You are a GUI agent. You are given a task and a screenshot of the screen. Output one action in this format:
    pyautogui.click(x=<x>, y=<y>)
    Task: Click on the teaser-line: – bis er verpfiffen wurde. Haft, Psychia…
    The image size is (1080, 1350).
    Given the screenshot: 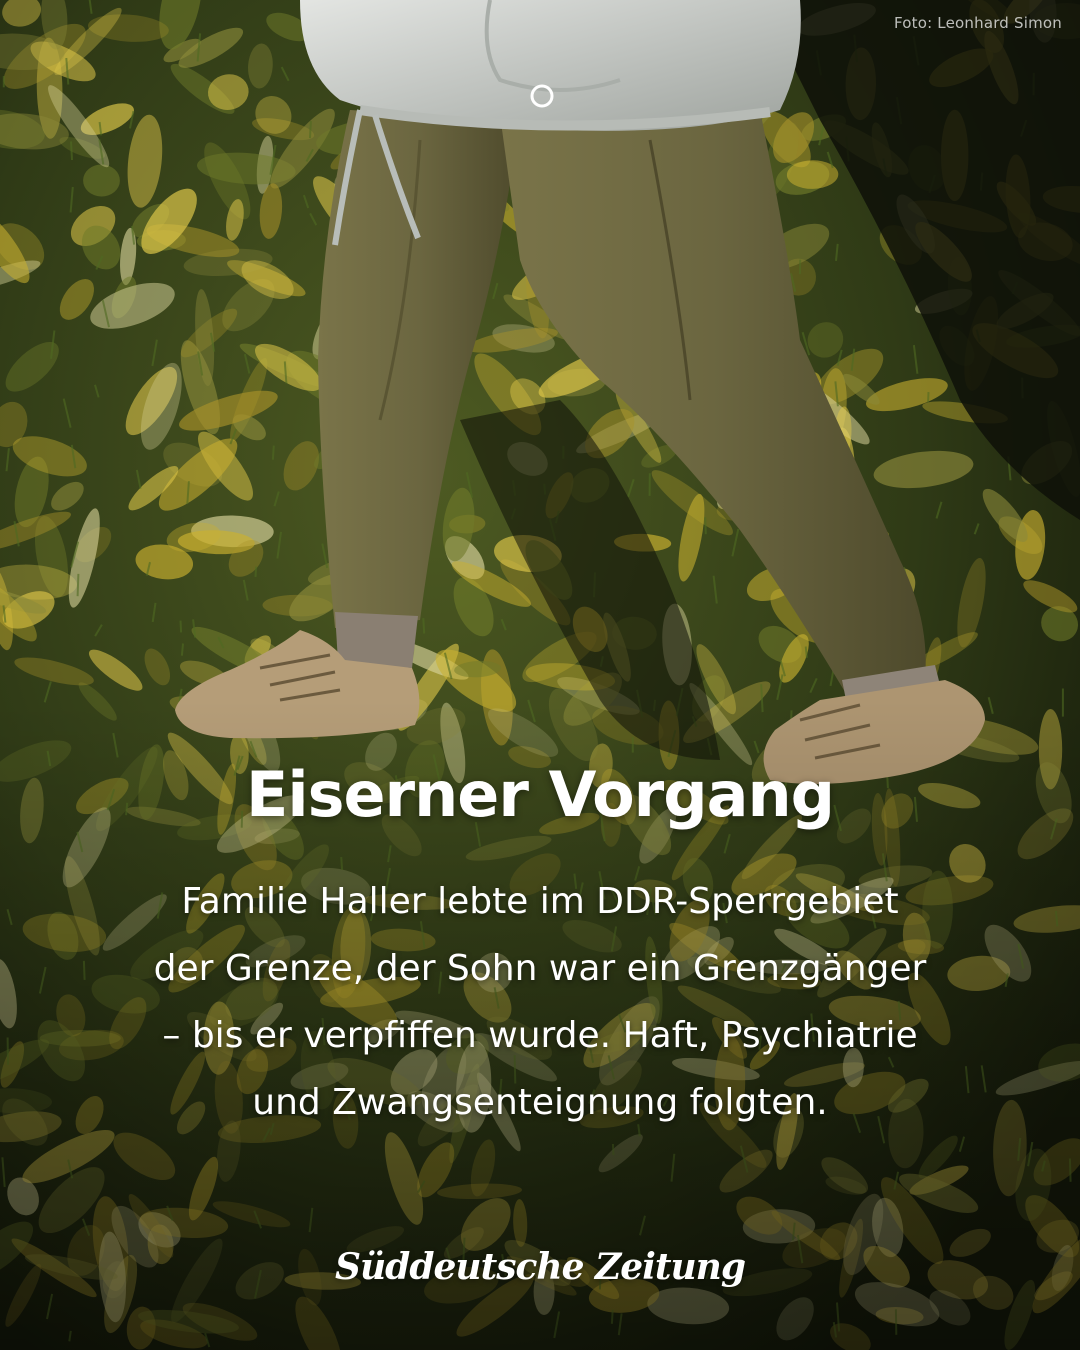 What is the action you would take?
    pyautogui.click(x=540, y=1035)
    